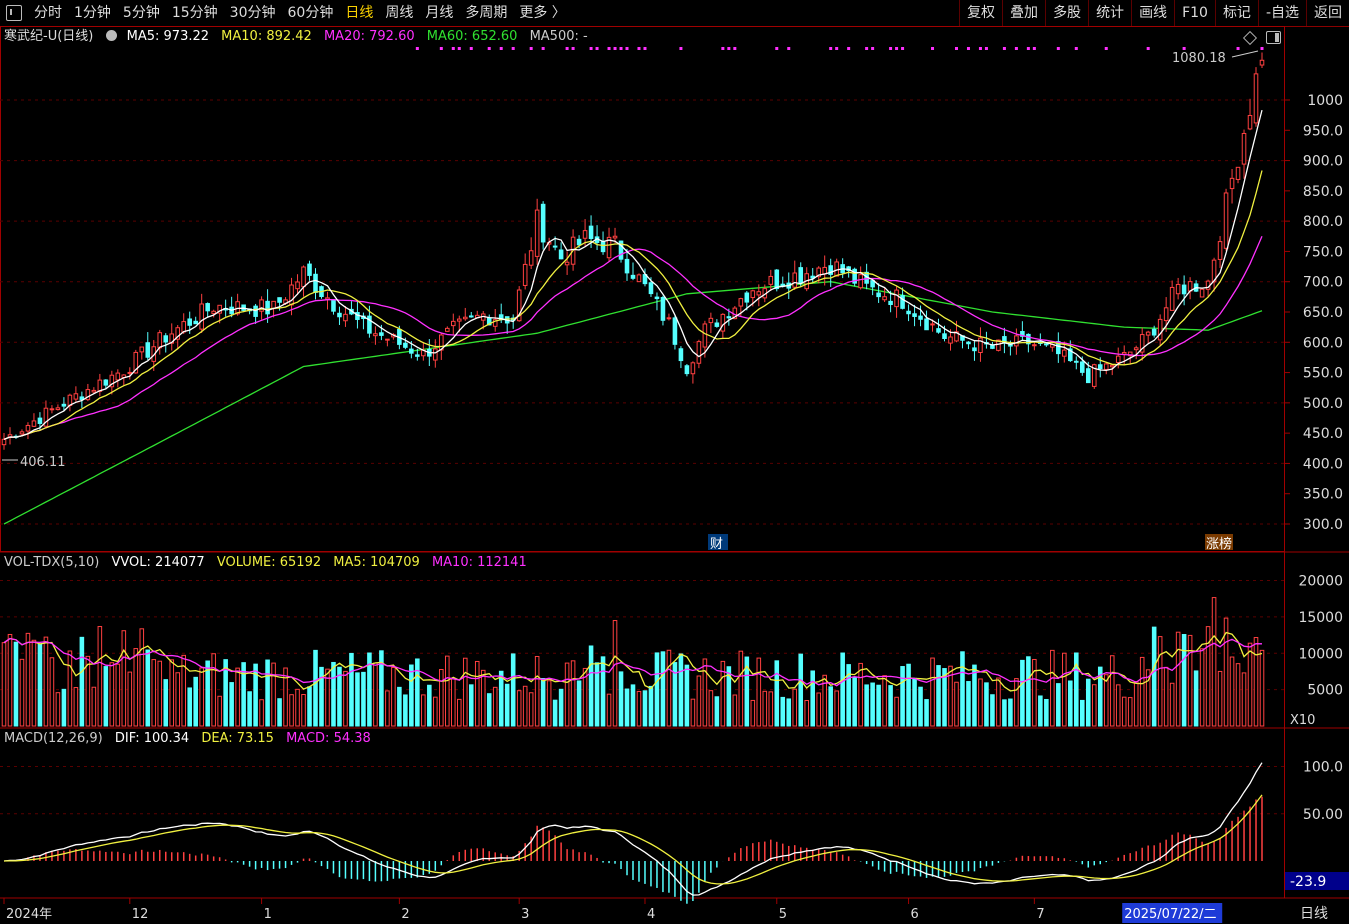 Image resolution: width=1349 pixels, height=924 pixels. I want to click on settings-circle-icon, so click(111, 35).